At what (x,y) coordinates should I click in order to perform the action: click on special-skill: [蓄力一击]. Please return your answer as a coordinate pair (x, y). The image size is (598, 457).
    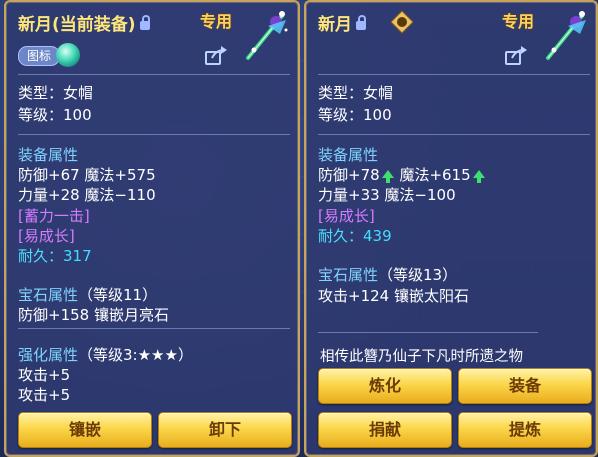
    Looking at the image, I should click on (54, 216).